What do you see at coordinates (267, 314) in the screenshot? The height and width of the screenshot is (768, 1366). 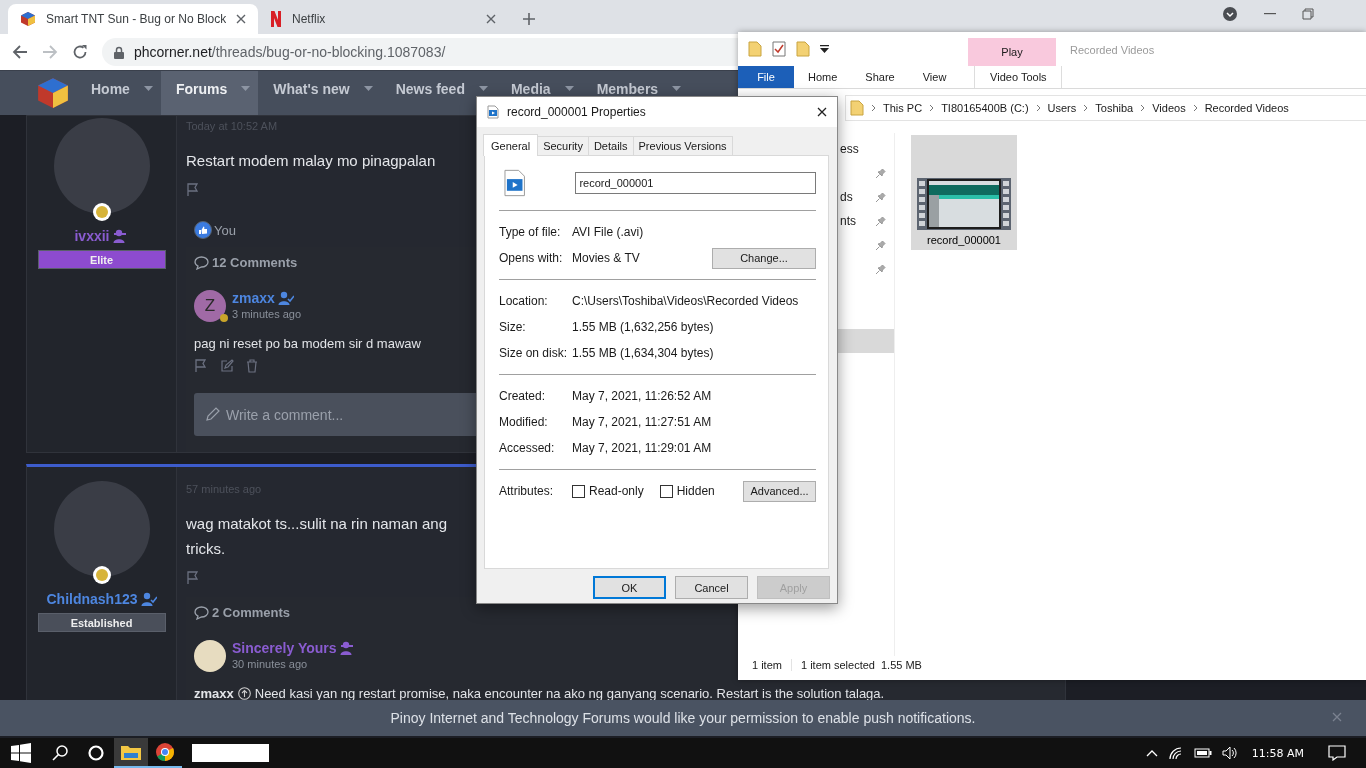 I see `comment-time: 3 minutes ago` at bounding box center [267, 314].